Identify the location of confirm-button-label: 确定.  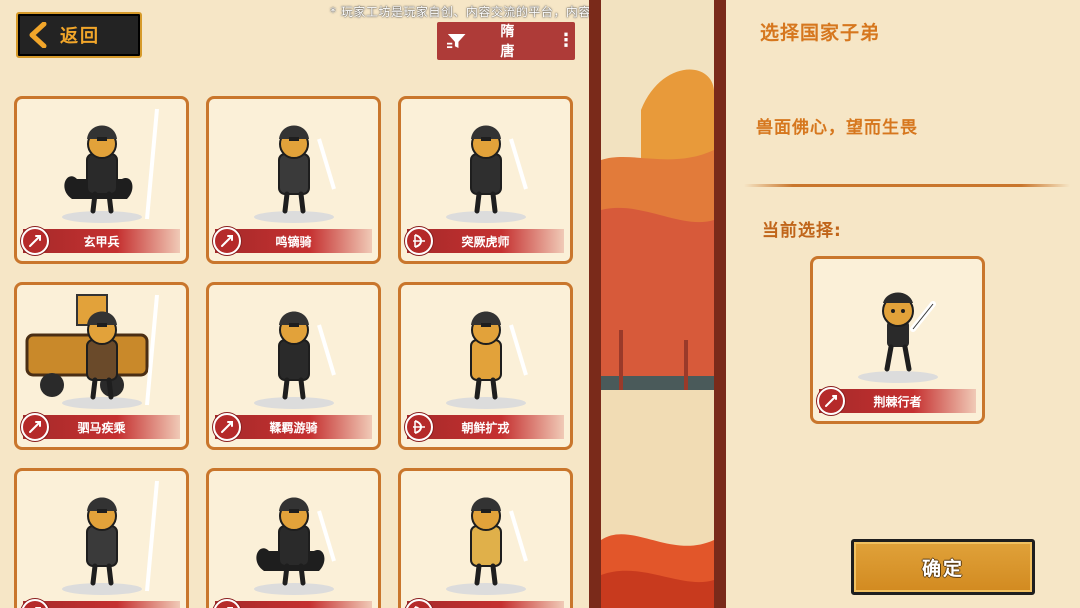
(942, 568).